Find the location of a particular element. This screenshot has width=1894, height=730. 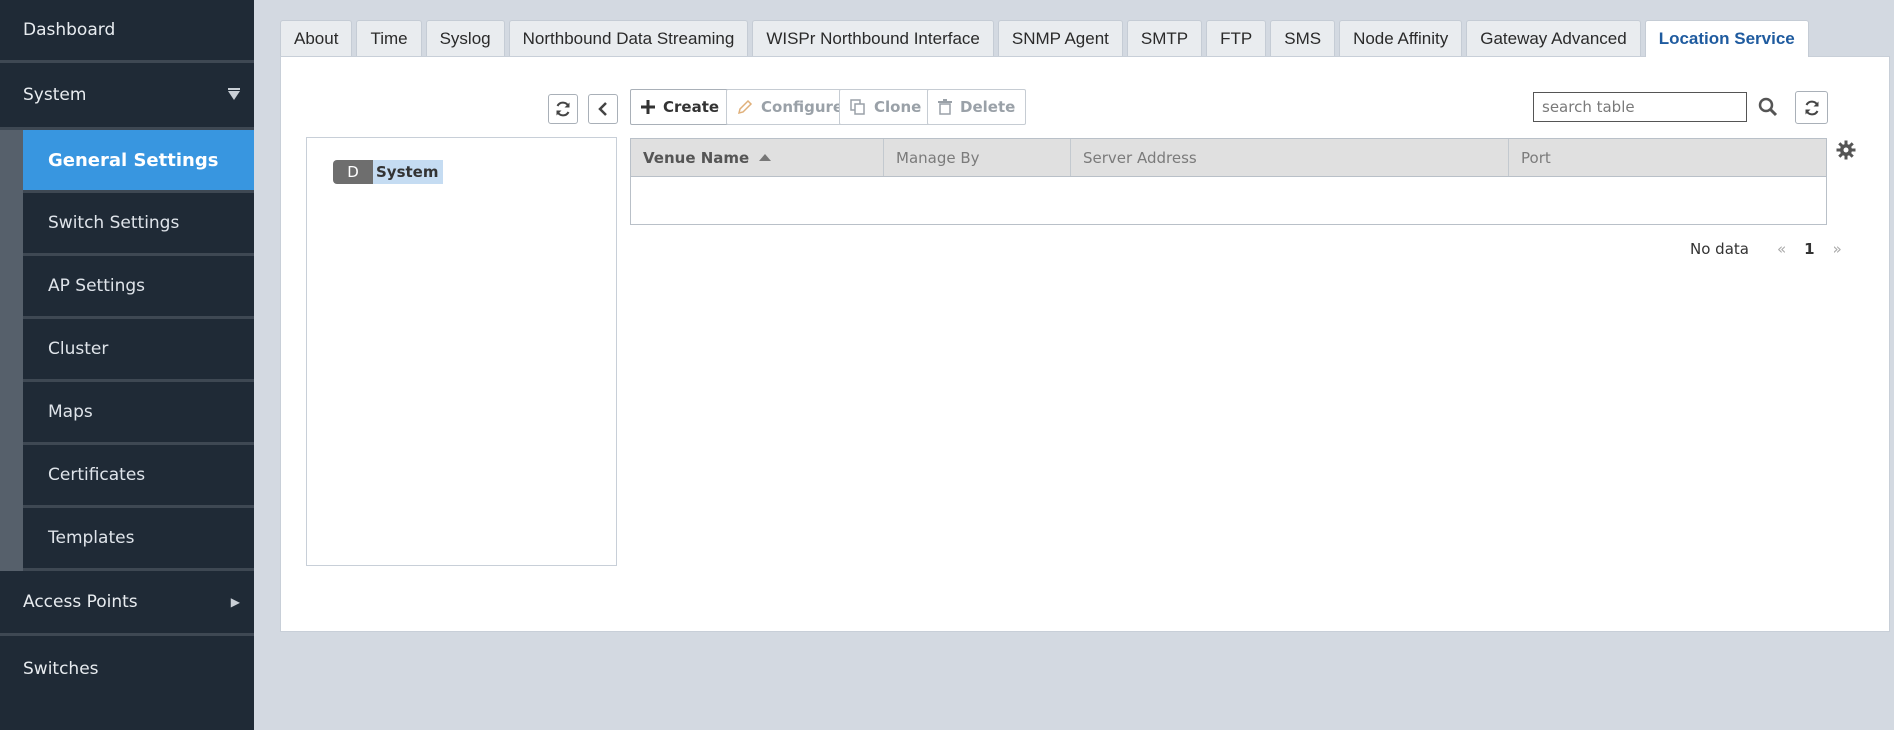

configure-button: Configure is located at coordinates (790, 107).